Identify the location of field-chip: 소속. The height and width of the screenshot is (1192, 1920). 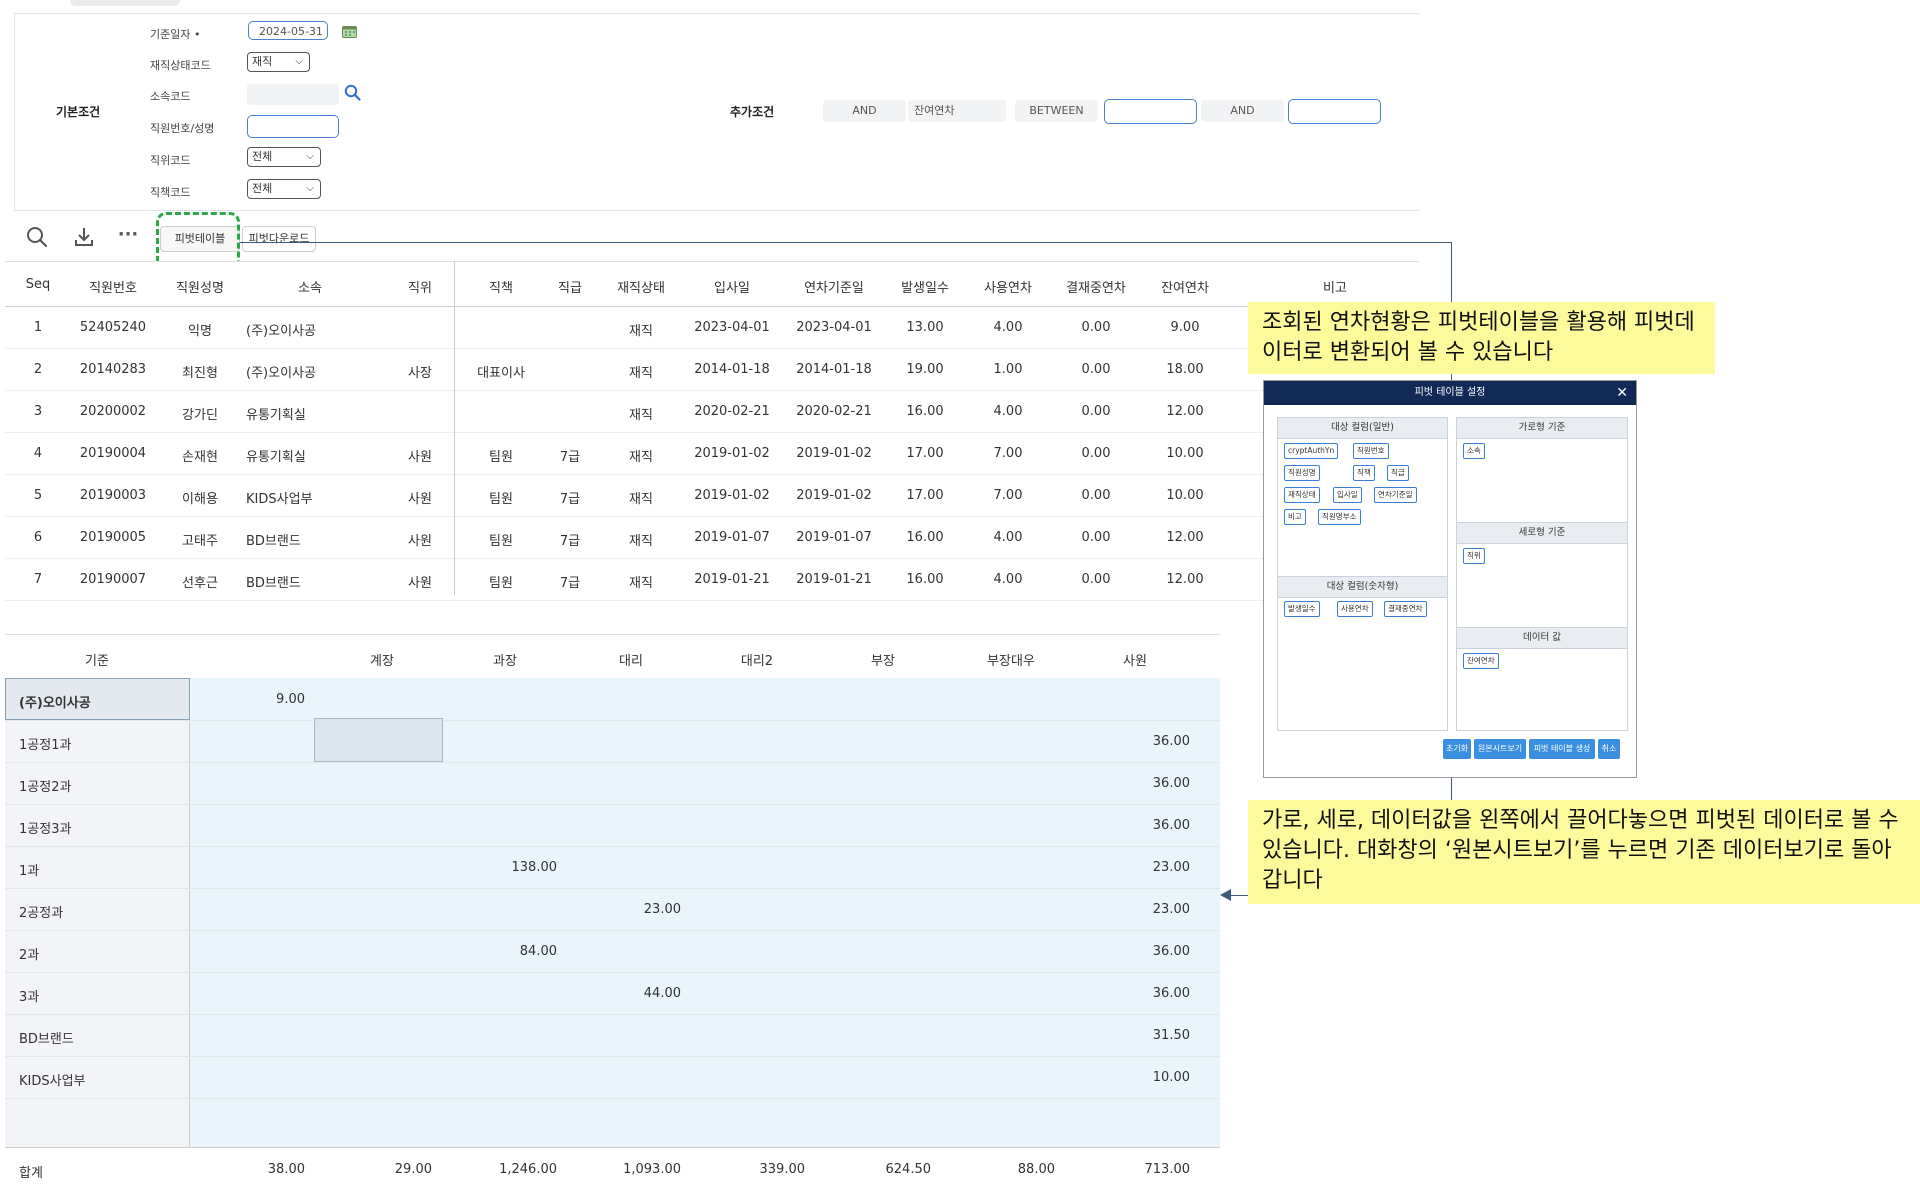
(1474, 451).